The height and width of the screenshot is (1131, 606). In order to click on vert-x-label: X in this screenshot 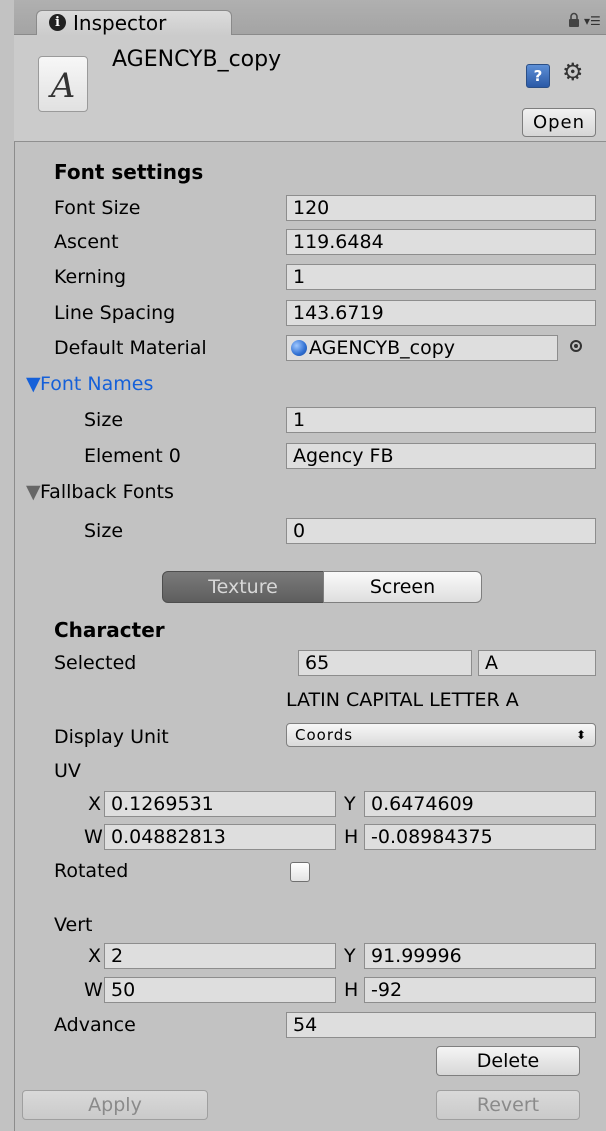, I will do `click(95, 956)`.